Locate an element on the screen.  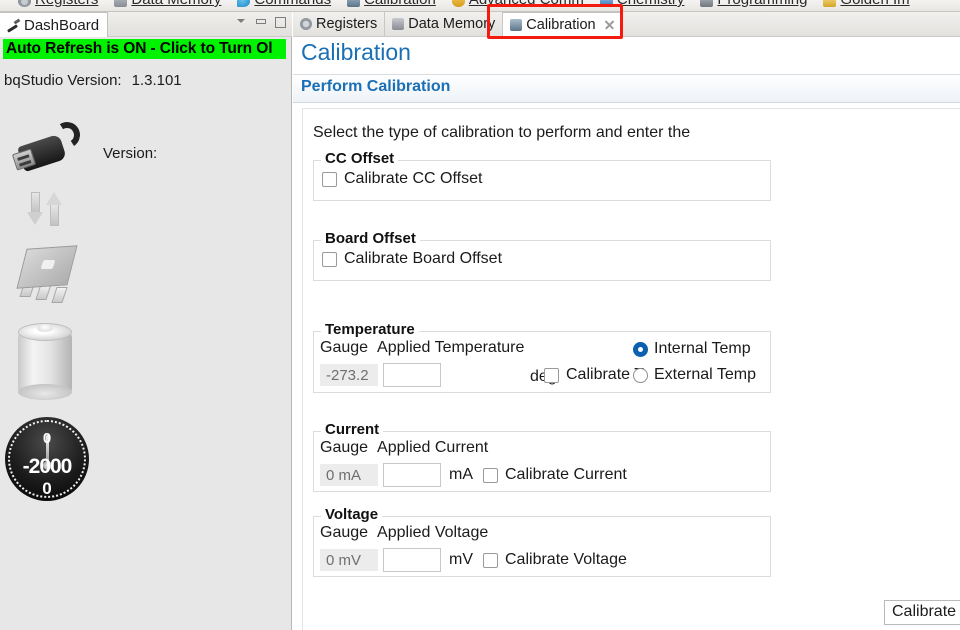
memory-chip-icon is located at coordinates (398, 24).